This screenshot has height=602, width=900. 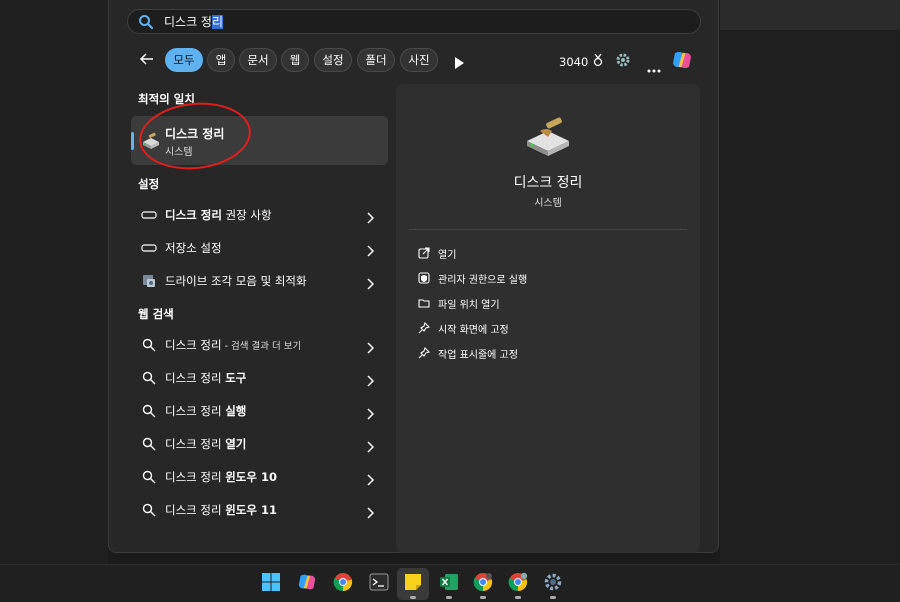 What do you see at coordinates (236, 444) in the screenshot?
I see `web-result-bold: 열기` at bounding box center [236, 444].